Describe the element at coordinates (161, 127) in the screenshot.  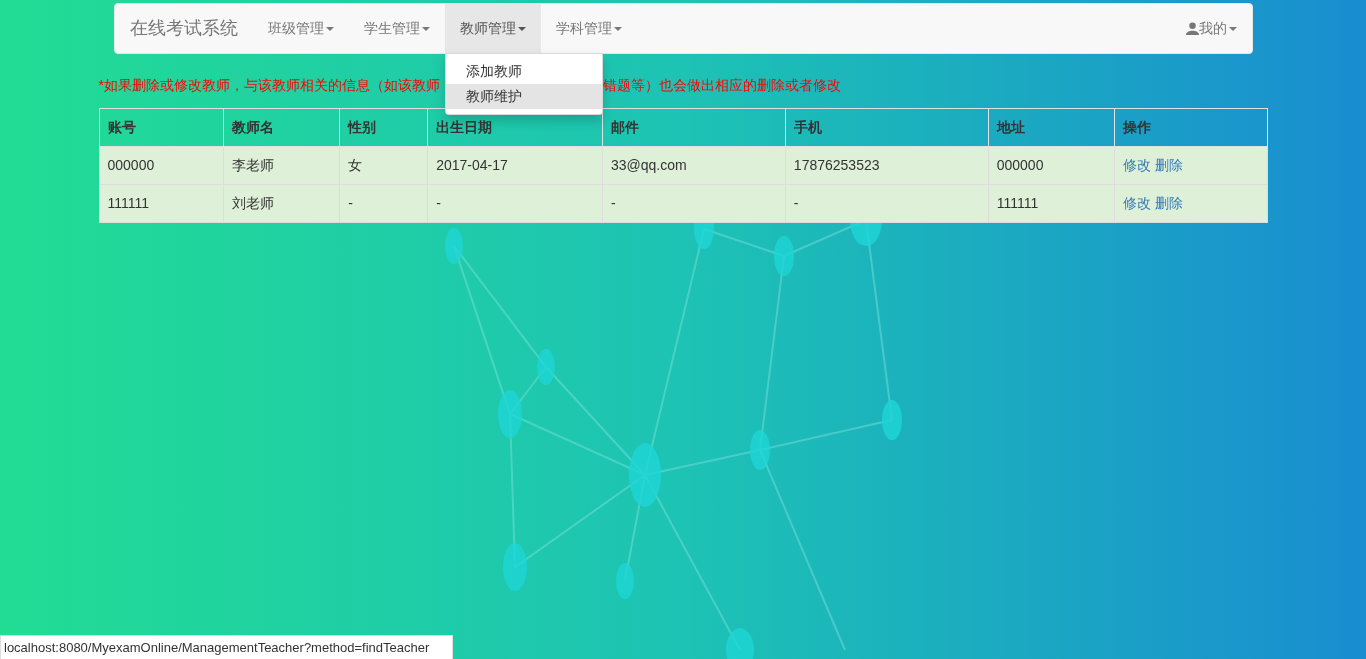
I see `column-header: 账号` at that location.